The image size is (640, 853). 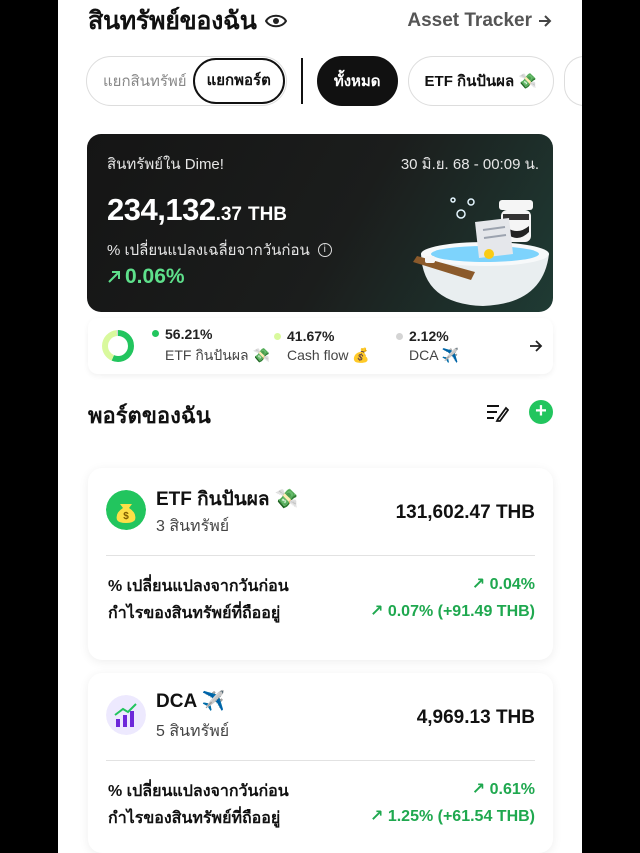 What do you see at coordinates (145, 81) in the screenshot?
I see `segment-by-asset: แยกสินทรัพย์` at bounding box center [145, 81].